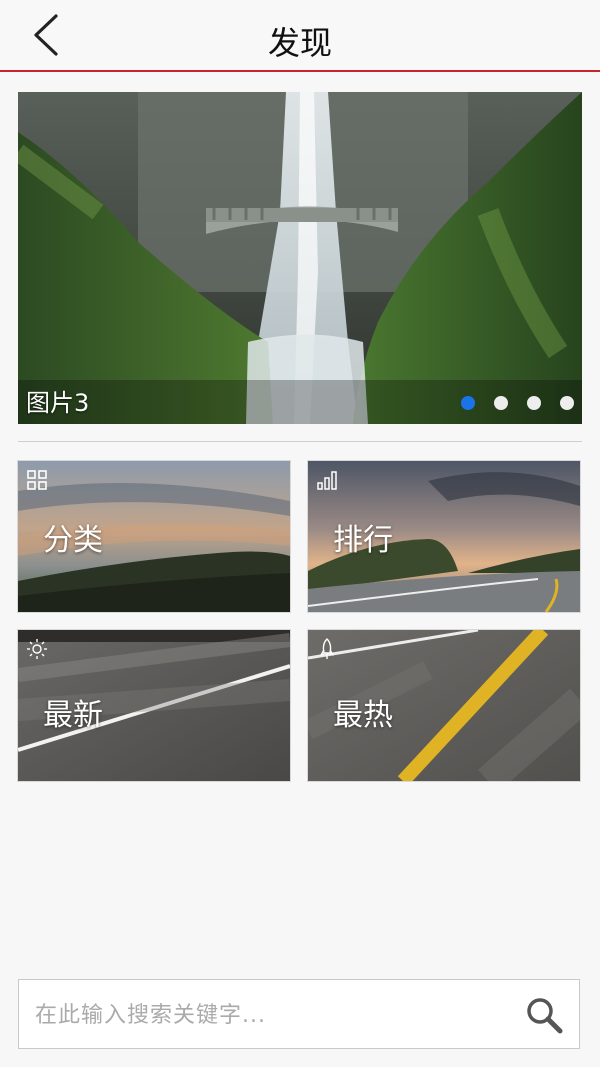  I want to click on top-bar: 发现, so click(300, 36).